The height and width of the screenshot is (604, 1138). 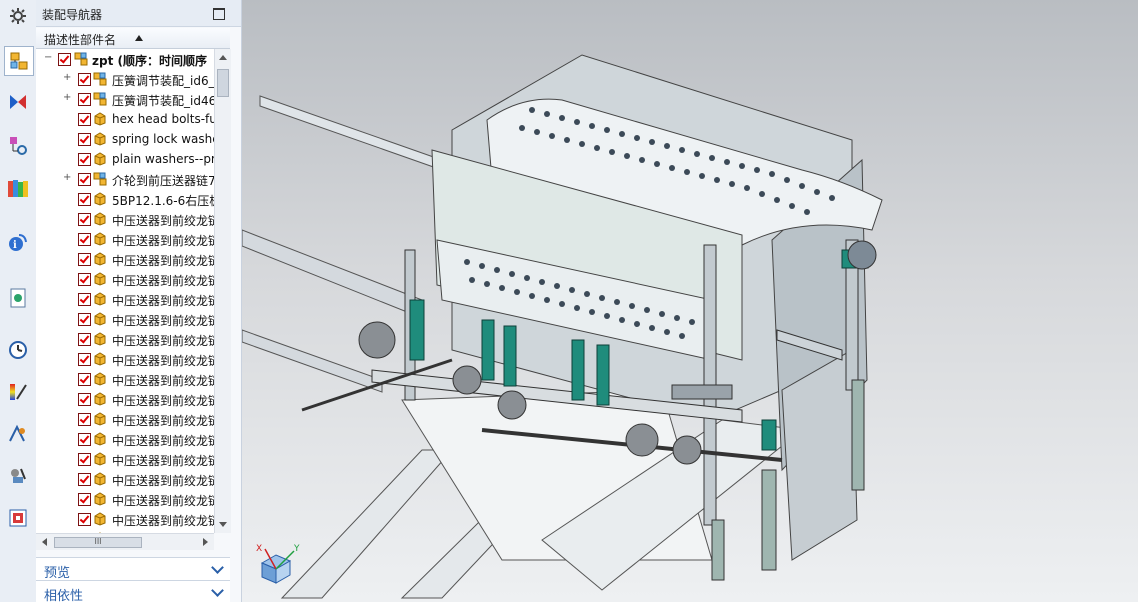 What do you see at coordinates (223, 524) in the screenshot?
I see `scroll-down-icon` at bounding box center [223, 524].